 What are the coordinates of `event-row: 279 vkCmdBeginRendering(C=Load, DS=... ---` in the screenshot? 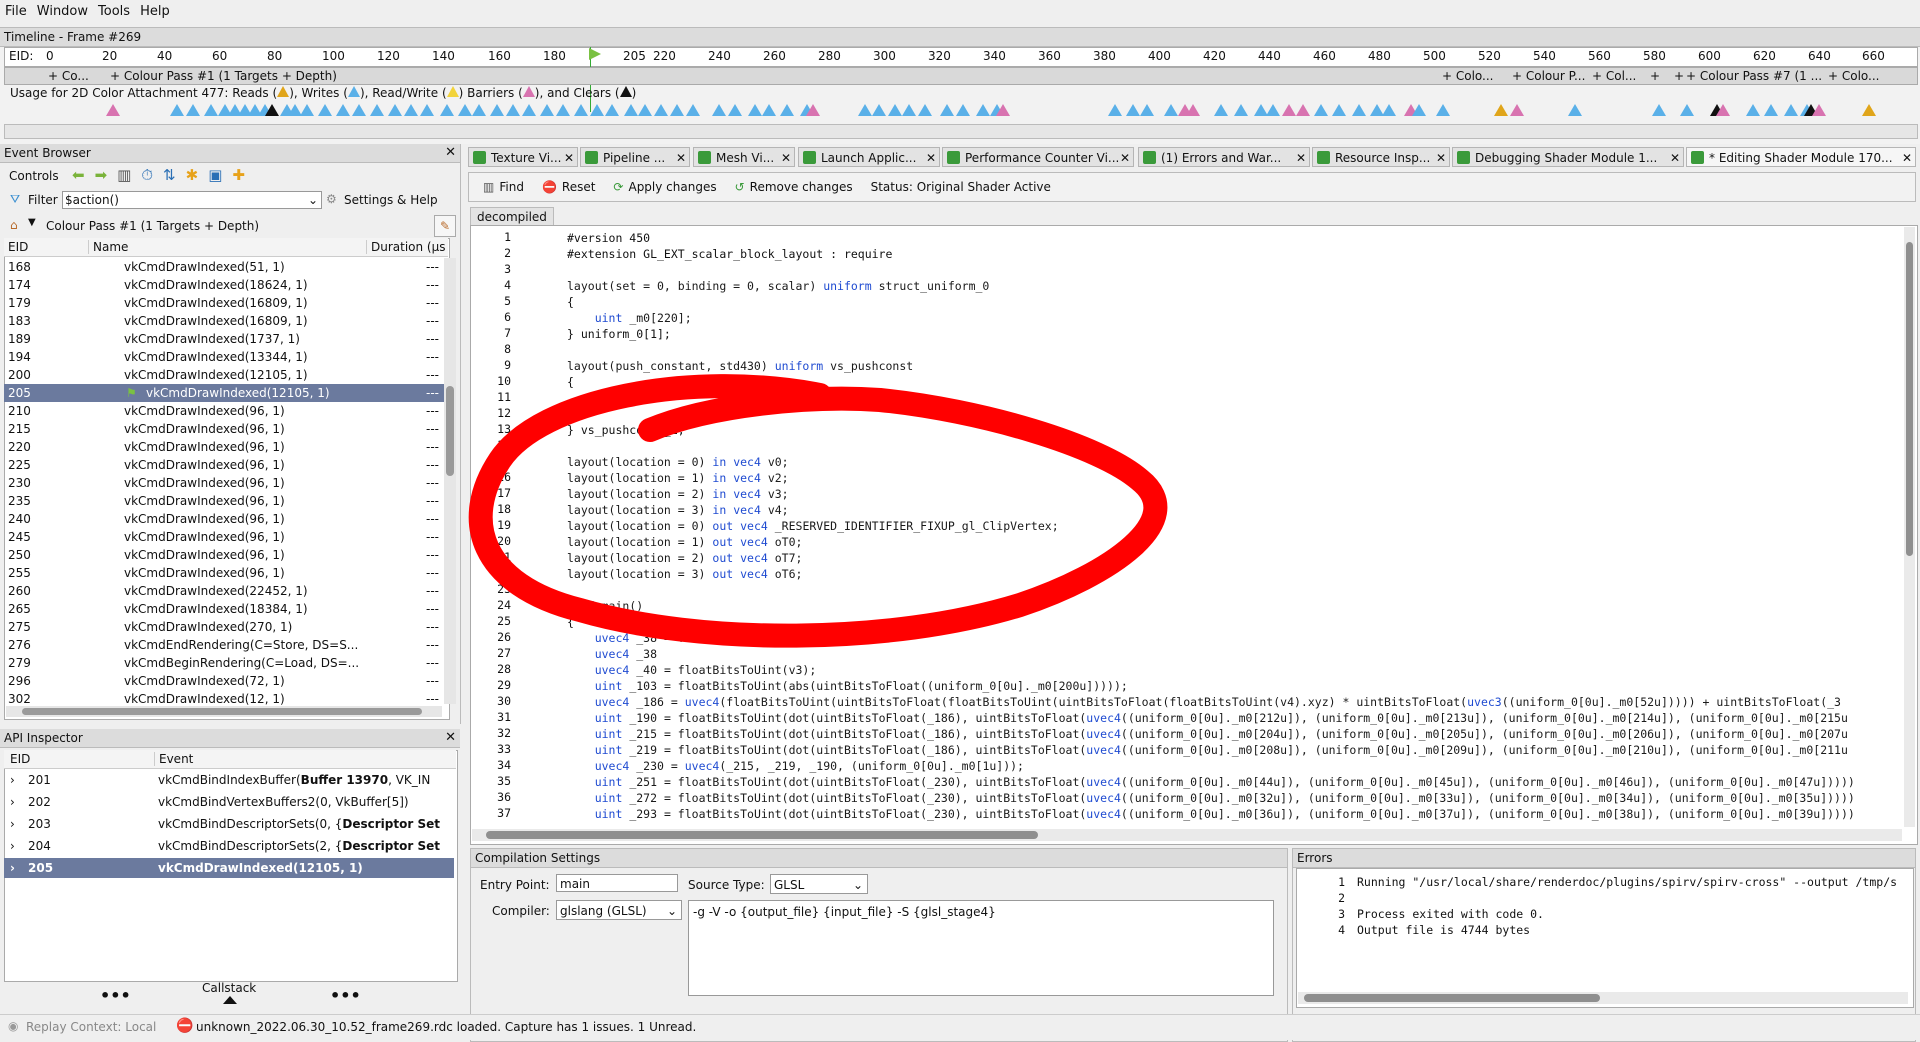 It's located at (225, 663).